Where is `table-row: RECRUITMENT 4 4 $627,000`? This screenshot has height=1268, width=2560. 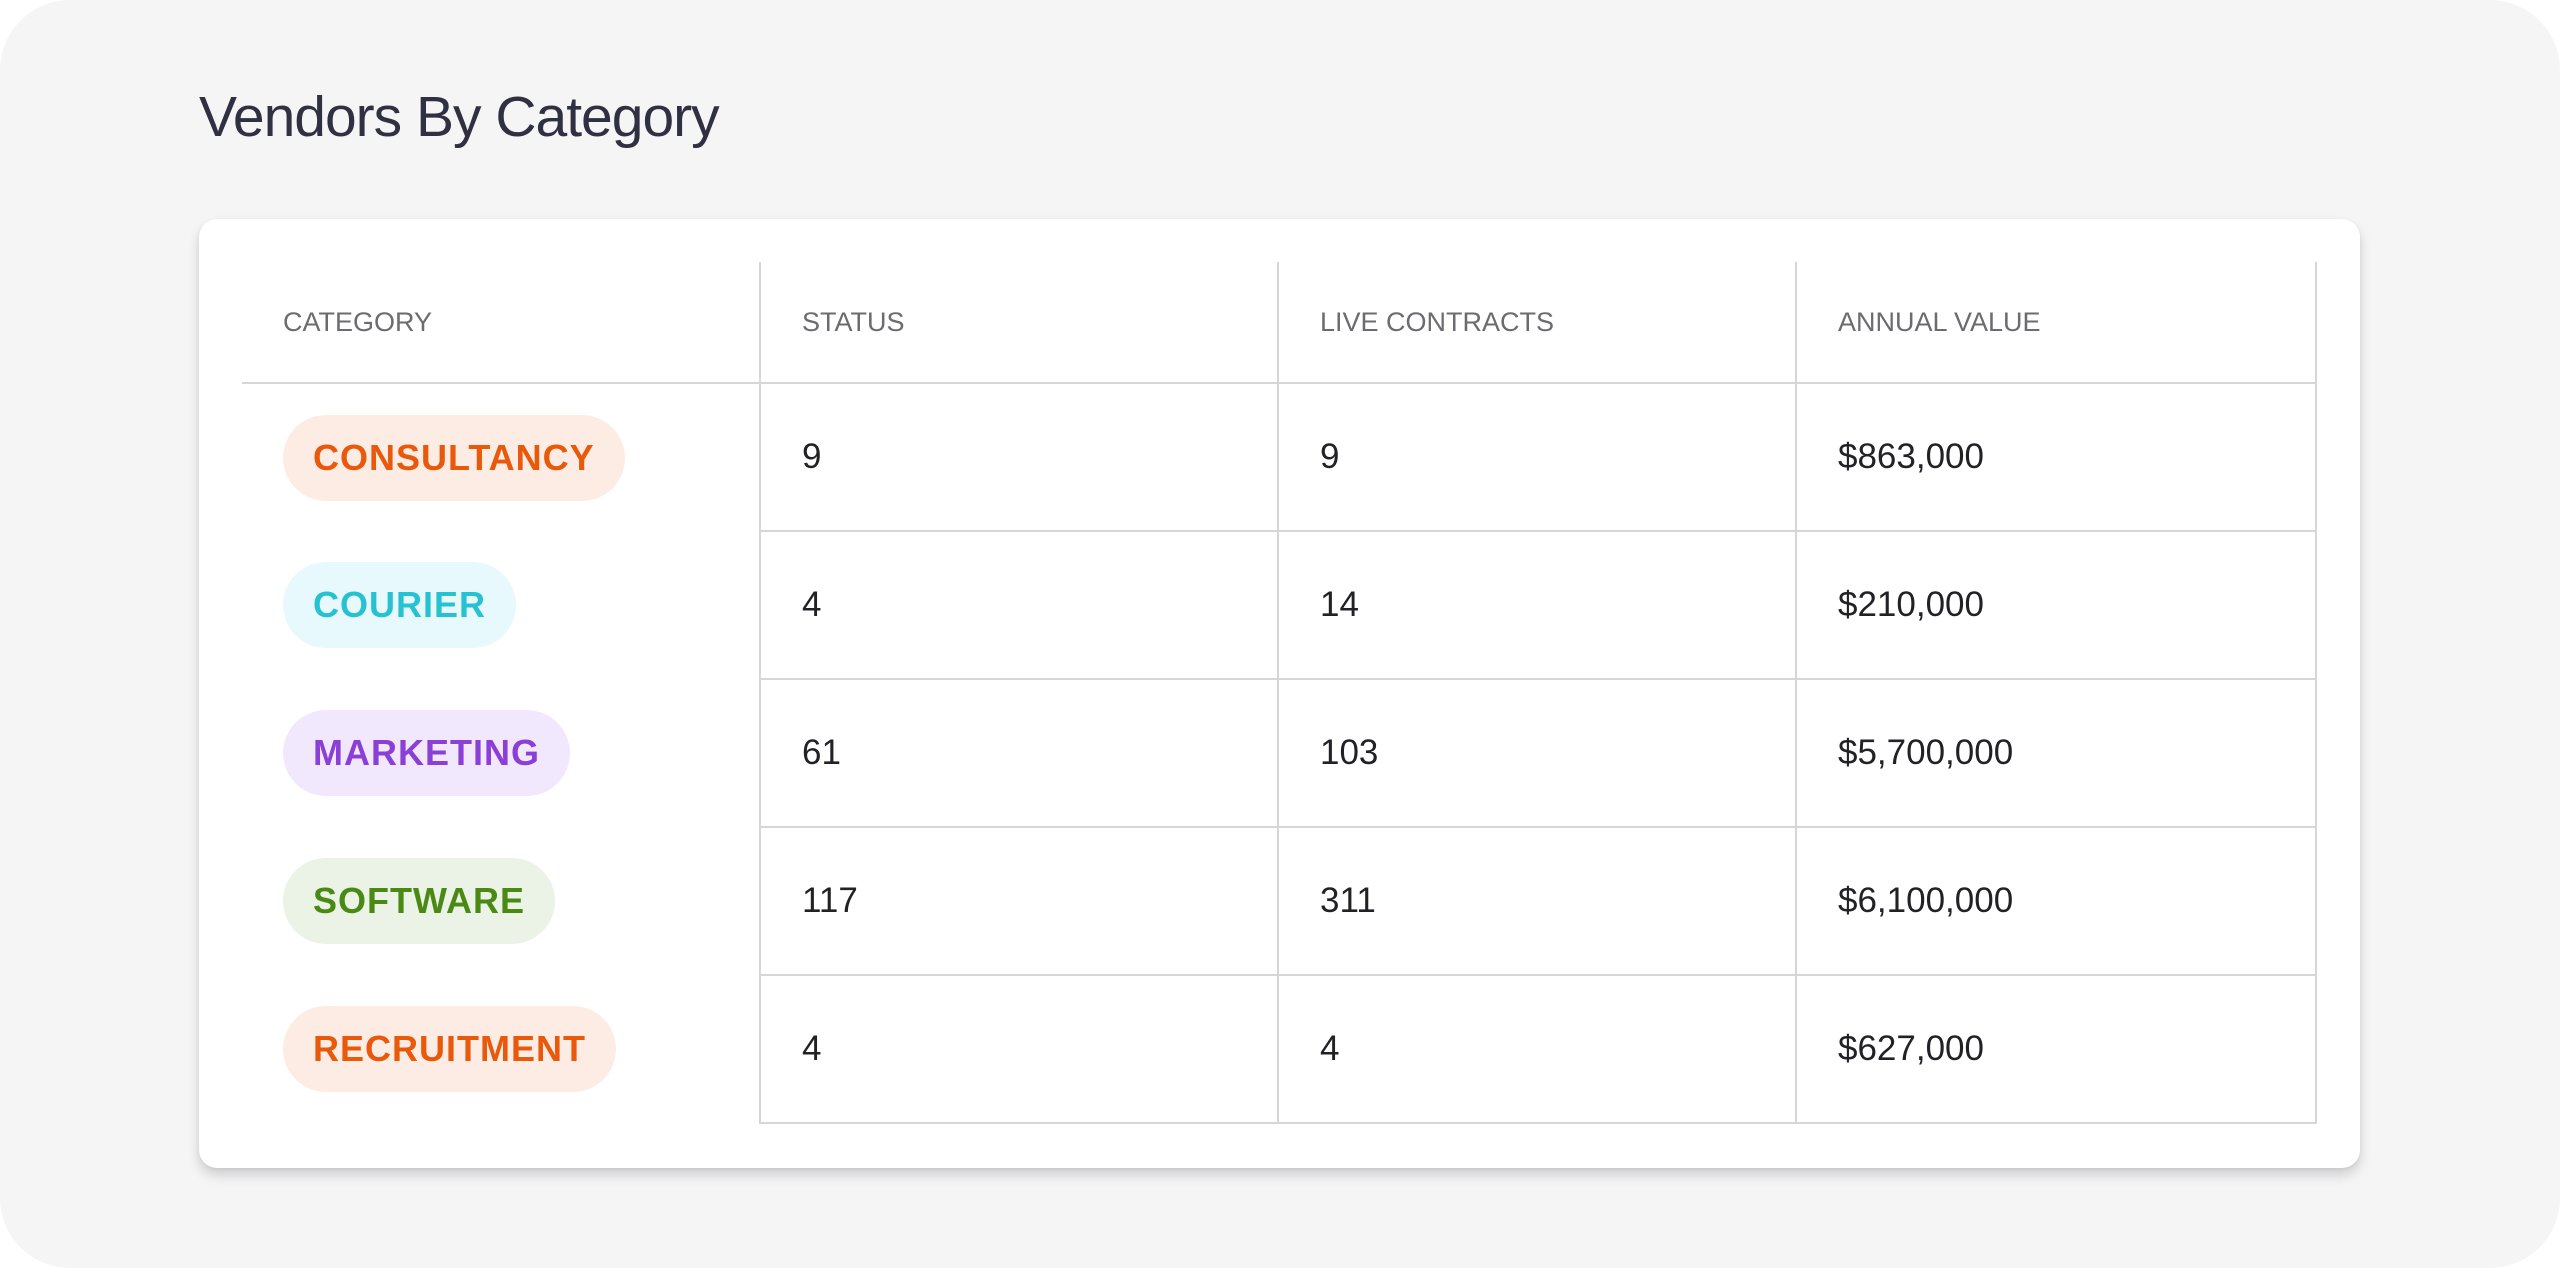 table-row: RECRUITMENT 4 4 $627,000 is located at coordinates (1279, 1049).